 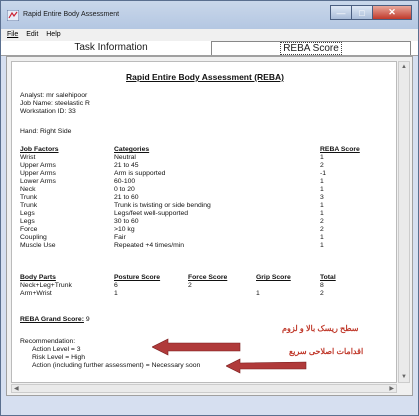 I want to click on factor-category: 0 to 20, so click(x=124, y=189).